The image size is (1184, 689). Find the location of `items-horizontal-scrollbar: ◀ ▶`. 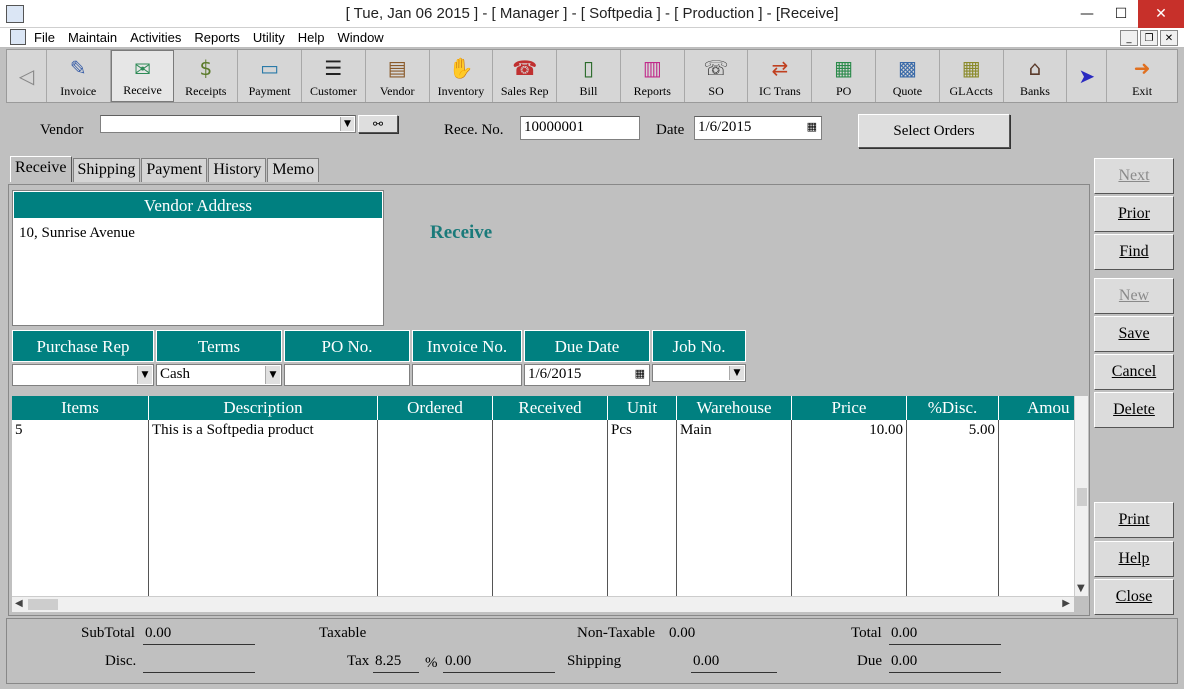

items-horizontal-scrollbar: ◀ ▶ is located at coordinates (543, 604).